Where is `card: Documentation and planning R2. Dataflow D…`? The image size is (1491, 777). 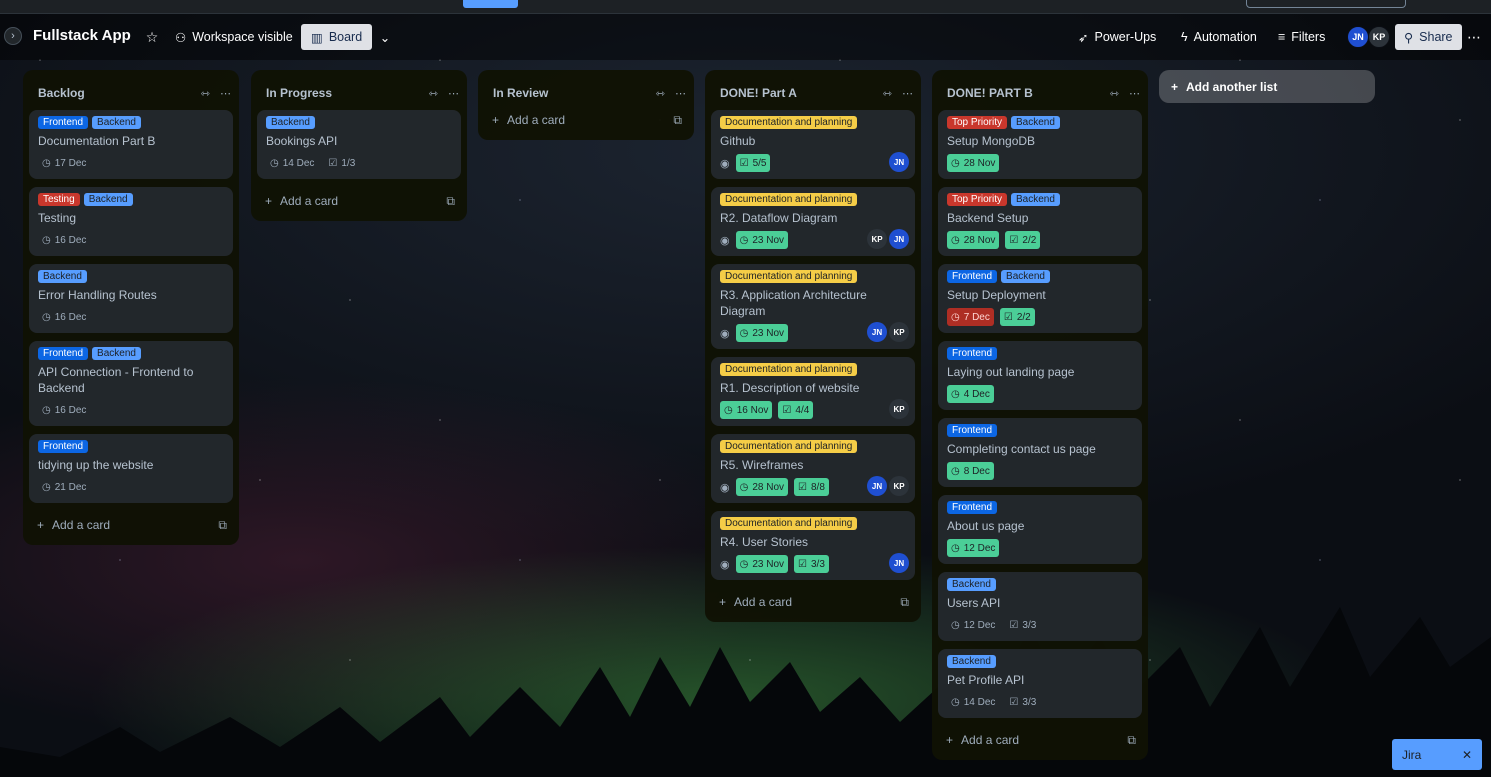 card: Documentation and planning R2. Dataflow D… is located at coordinates (813, 221).